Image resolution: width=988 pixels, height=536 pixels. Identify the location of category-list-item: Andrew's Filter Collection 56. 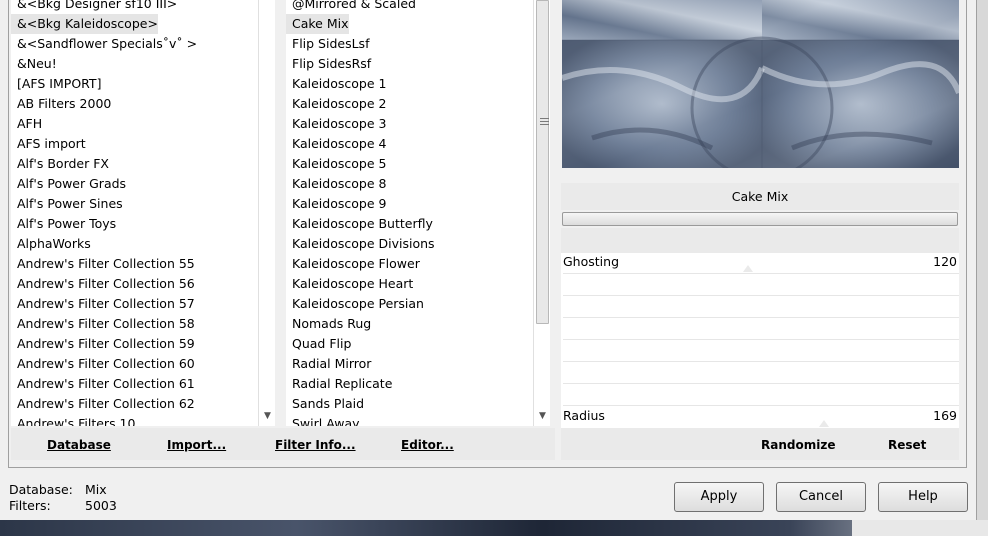
(103, 284).